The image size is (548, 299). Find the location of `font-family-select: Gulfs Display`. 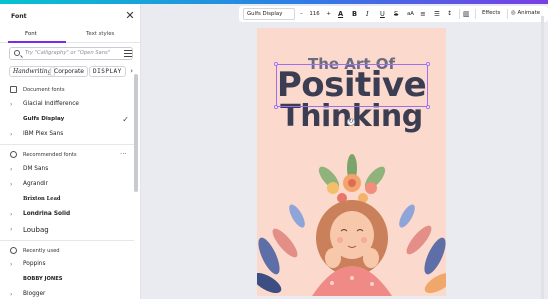

font-family-select: Gulfs Display is located at coordinates (269, 14).